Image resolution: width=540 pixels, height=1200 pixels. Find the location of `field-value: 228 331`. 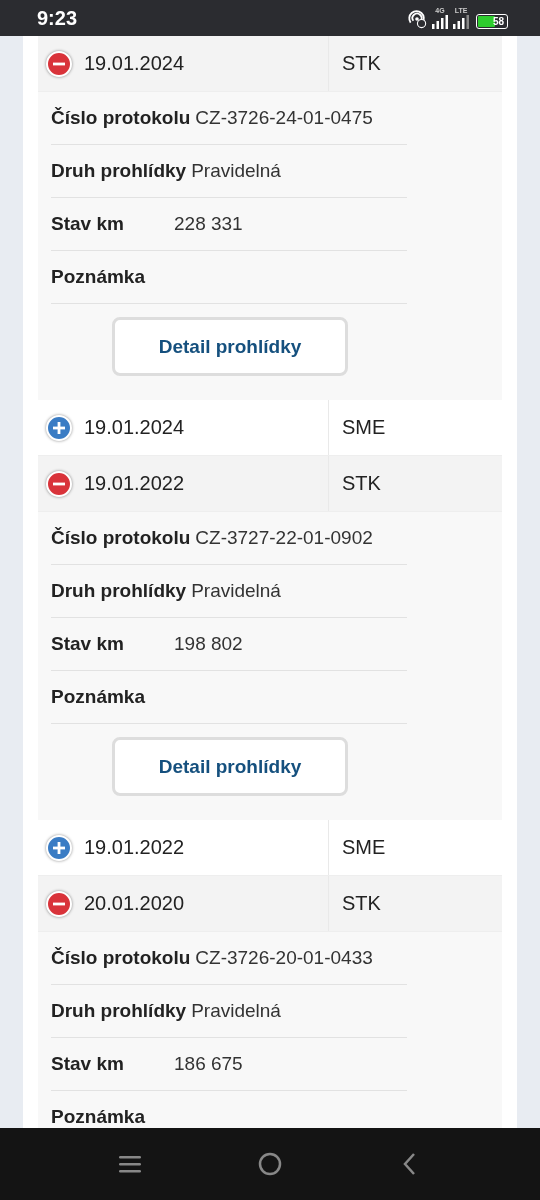

field-value: 228 331 is located at coordinates (208, 224).